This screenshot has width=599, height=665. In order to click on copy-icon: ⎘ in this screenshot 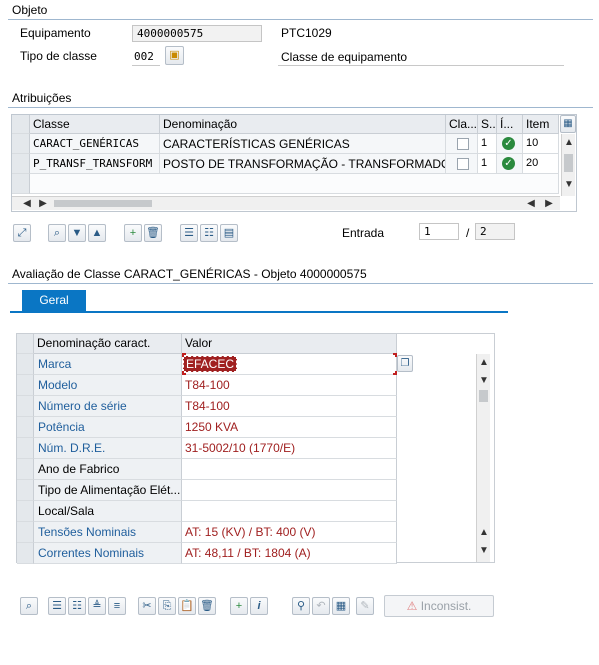, I will do `click(167, 606)`.